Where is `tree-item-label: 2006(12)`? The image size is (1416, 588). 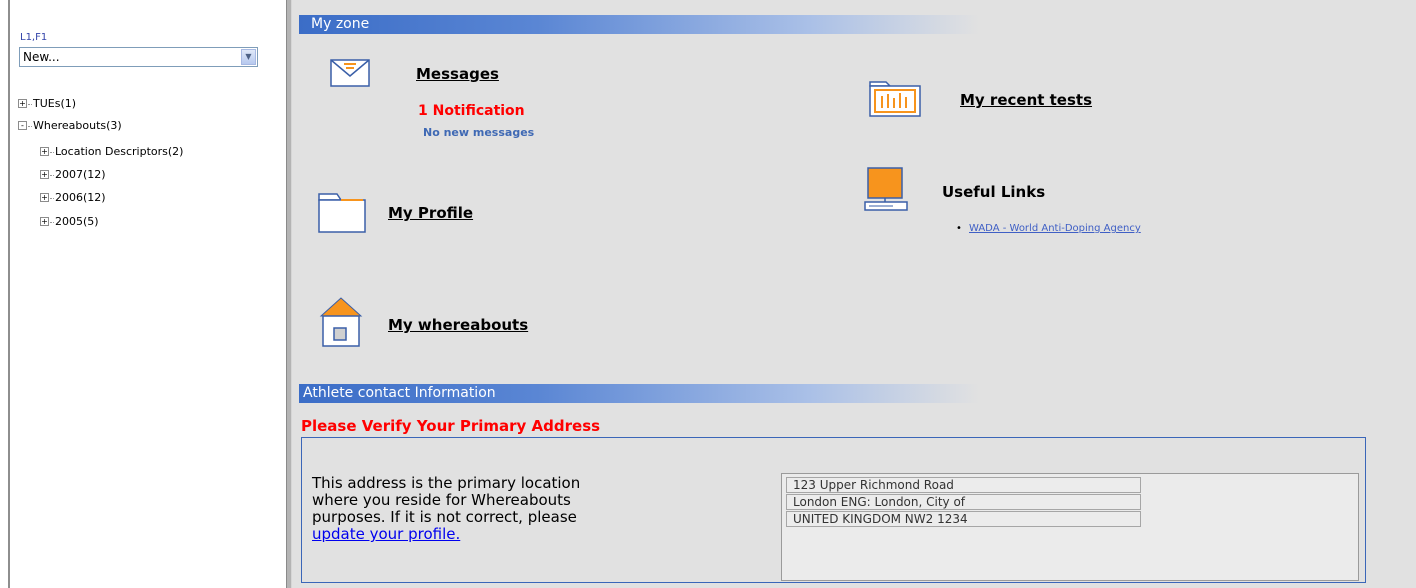 tree-item-label: 2006(12) is located at coordinates (80, 197).